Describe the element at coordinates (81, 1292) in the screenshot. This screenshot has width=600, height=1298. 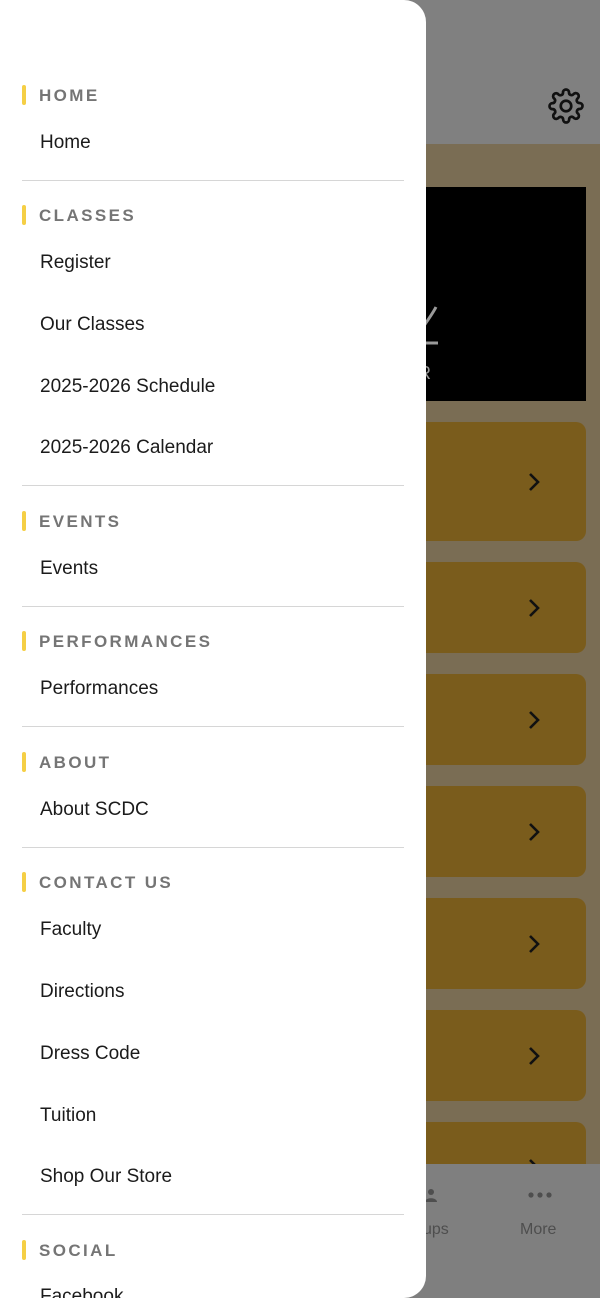
I see `menu-item-facebook: Facebook` at that location.